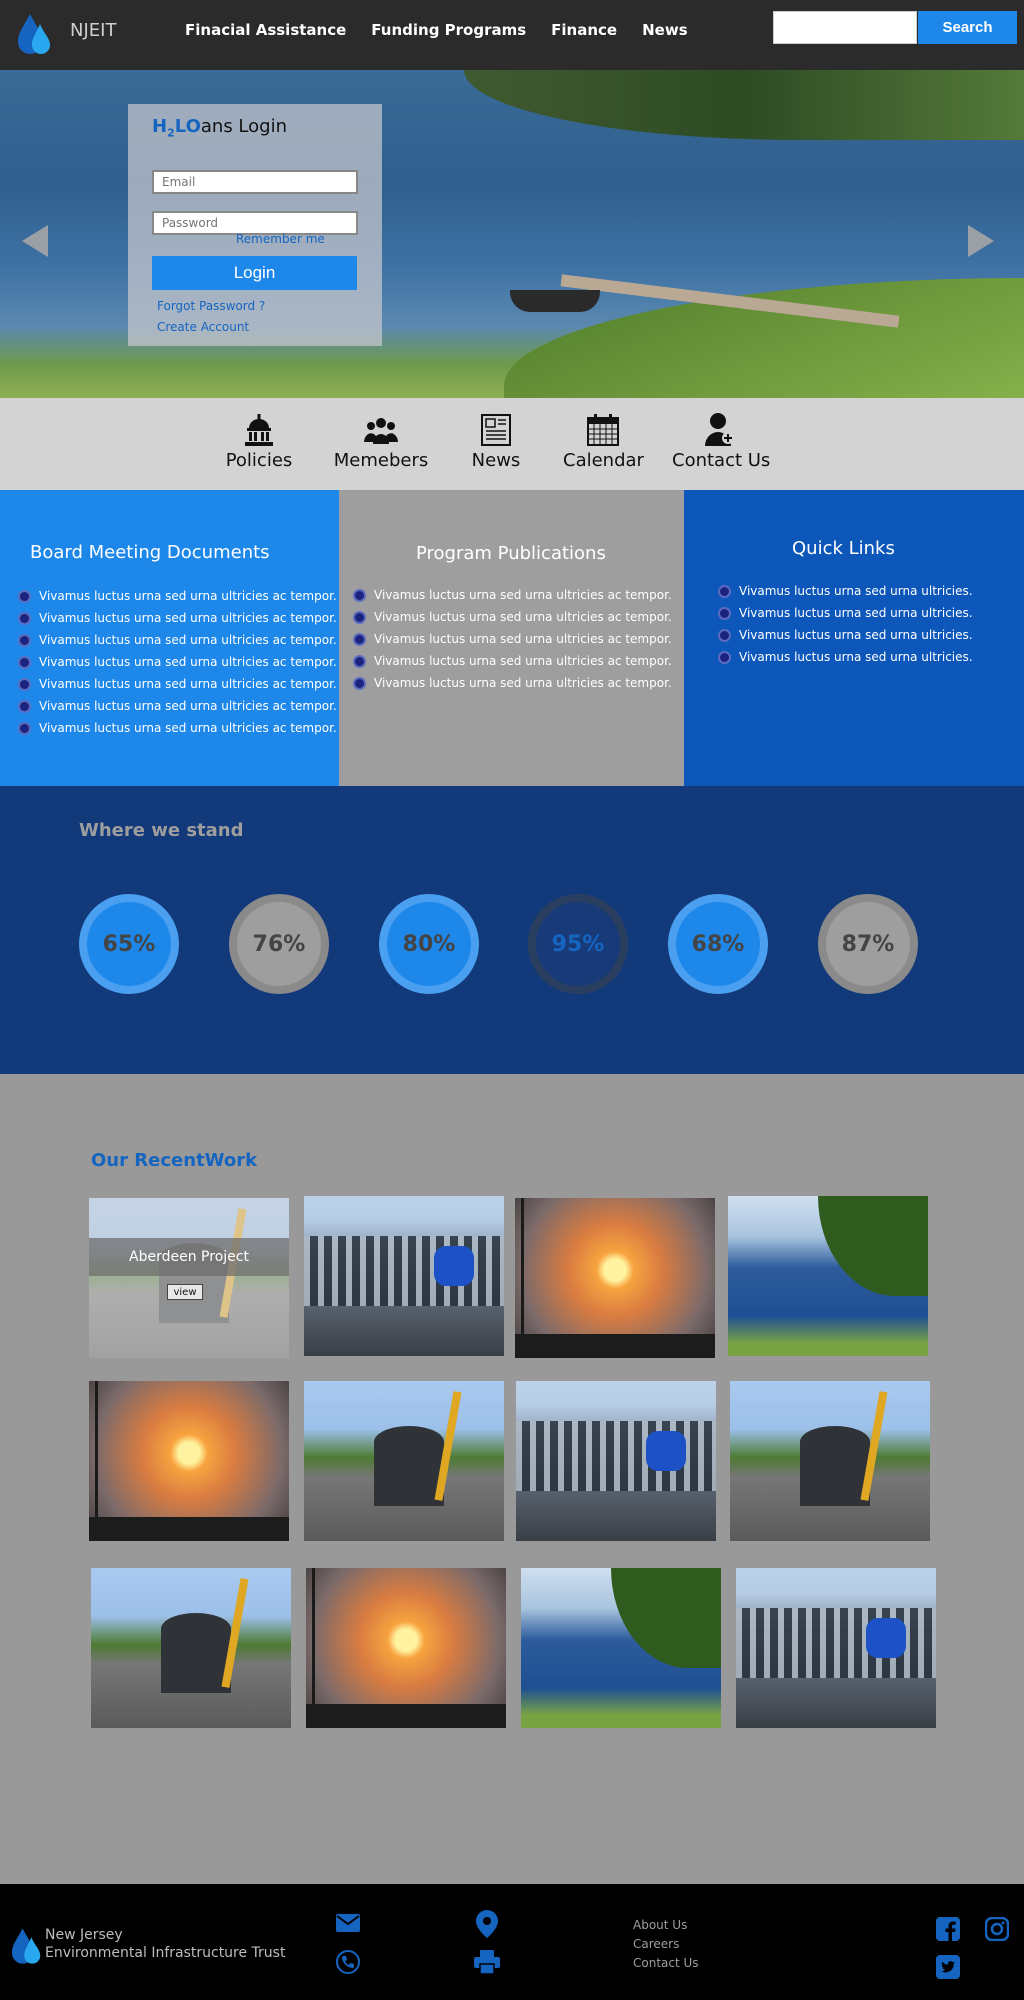  What do you see at coordinates (259, 430) in the screenshot?
I see `capitol-icon` at bounding box center [259, 430].